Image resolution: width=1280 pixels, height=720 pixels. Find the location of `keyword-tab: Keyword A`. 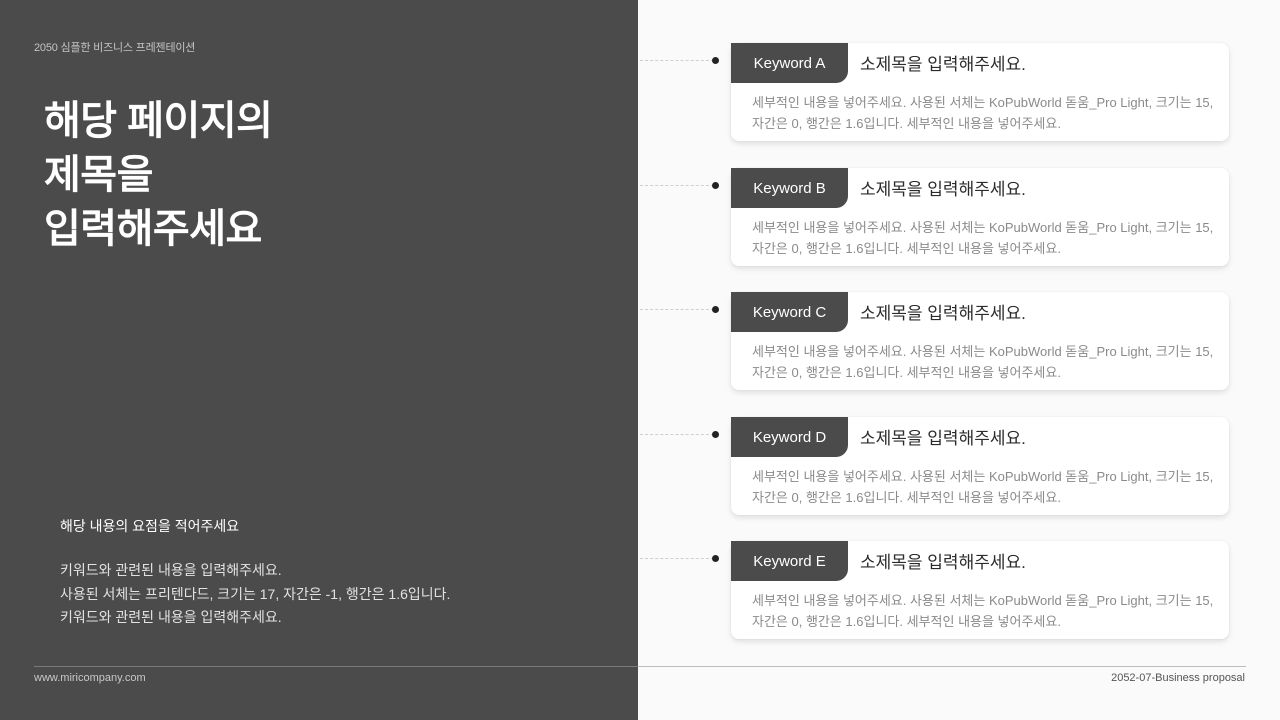

keyword-tab: Keyword A is located at coordinates (789, 63).